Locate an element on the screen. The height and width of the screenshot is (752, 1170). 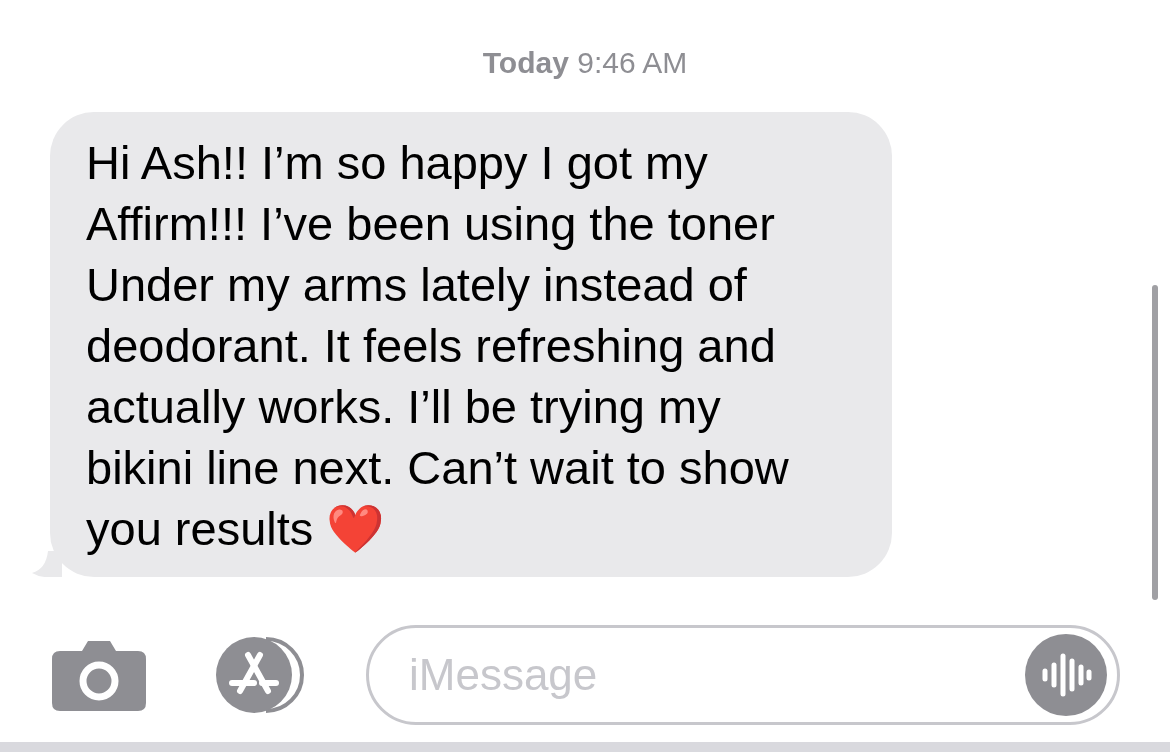
audio-waveform-icon is located at coordinates (1066, 675).